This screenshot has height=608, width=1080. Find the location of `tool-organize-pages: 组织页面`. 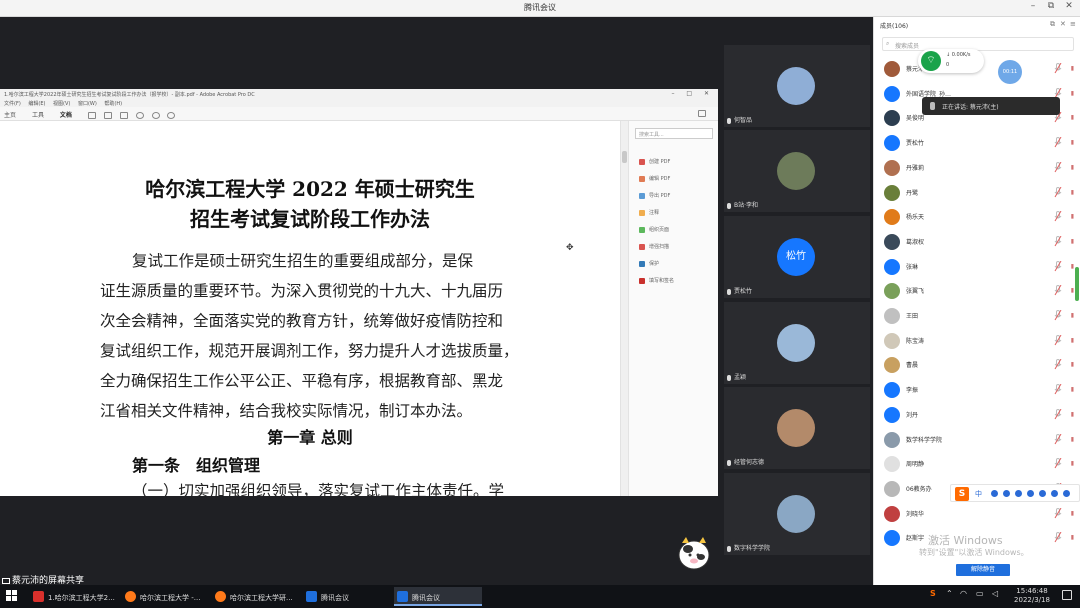

tool-organize-pages: 组织页面 is located at coordinates (654, 229).